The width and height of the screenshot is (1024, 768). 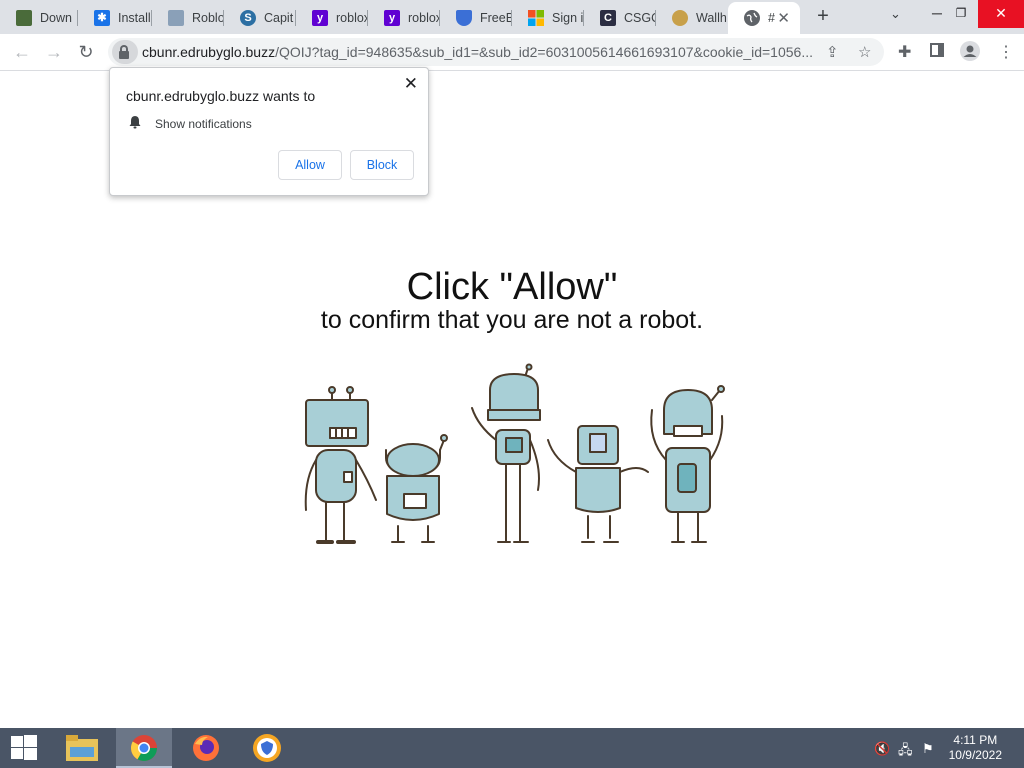 What do you see at coordinates (188, 17) in the screenshot?
I see `tab: Roblo` at bounding box center [188, 17].